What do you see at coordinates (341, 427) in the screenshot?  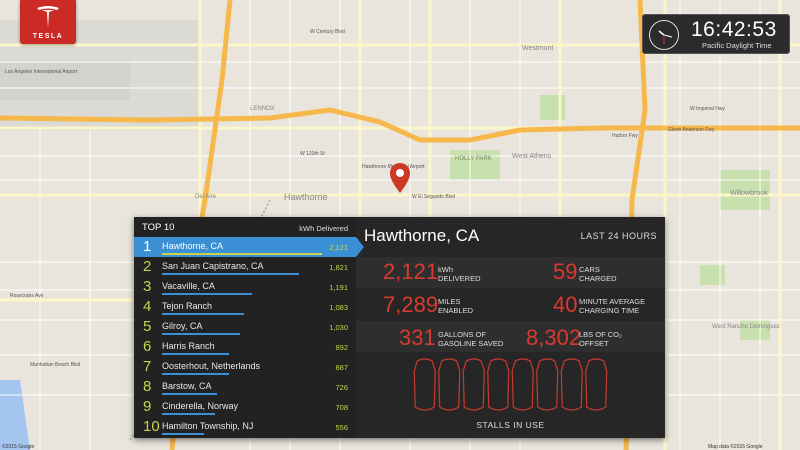 I see `row-kwh-value: 556` at bounding box center [341, 427].